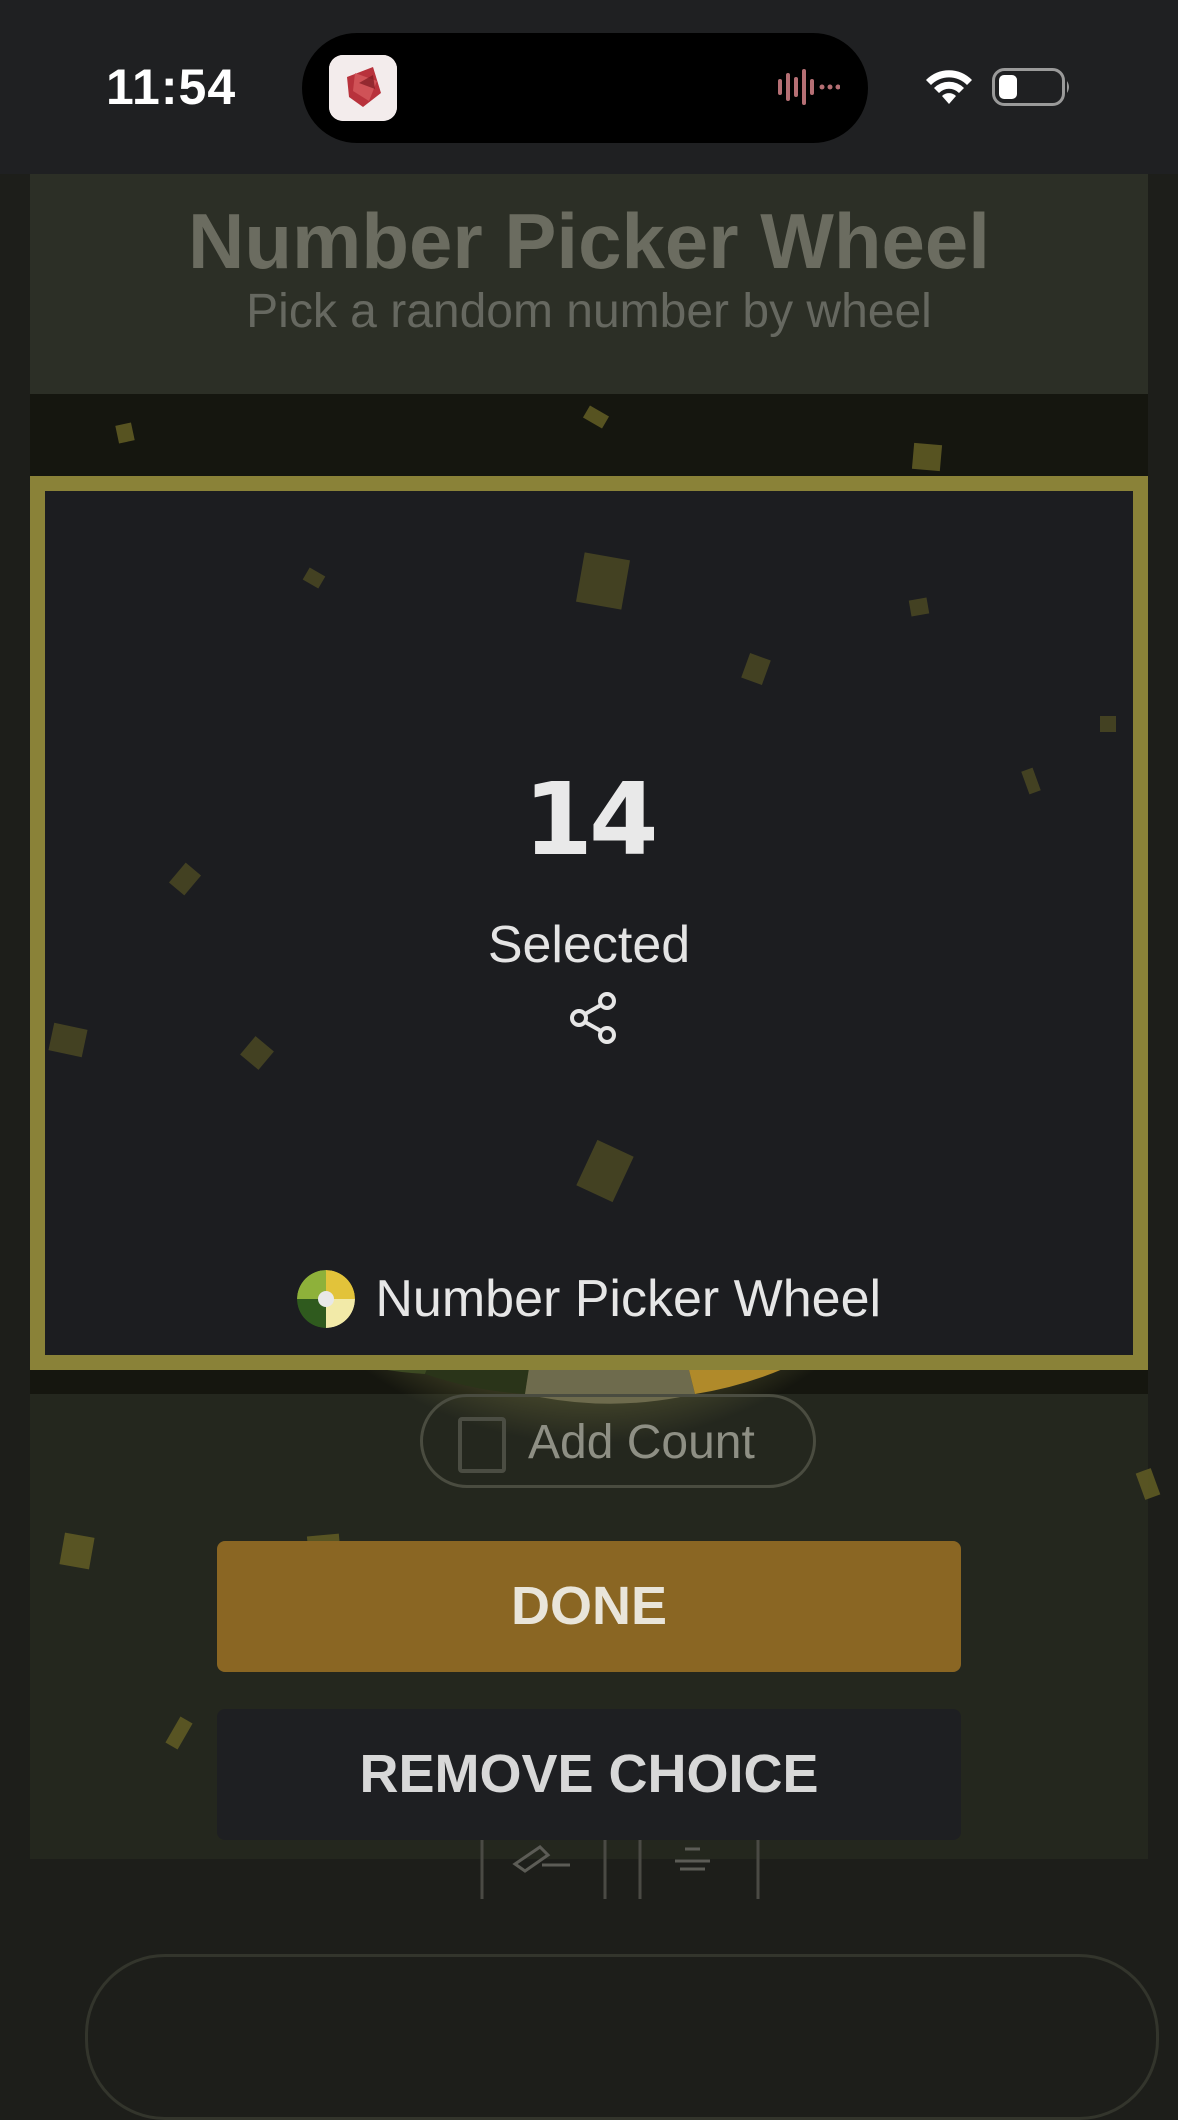 This screenshot has width=1178, height=2120. Describe the element at coordinates (628, 1299) in the screenshot. I see `brand-name: Number Picker Wheel` at that location.